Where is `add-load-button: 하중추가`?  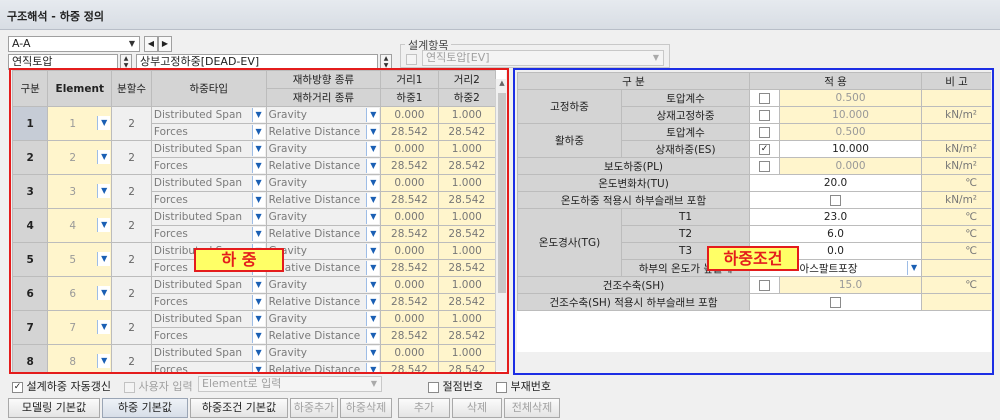 add-load-button: 하중추가 is located at coordinates (314, 408).